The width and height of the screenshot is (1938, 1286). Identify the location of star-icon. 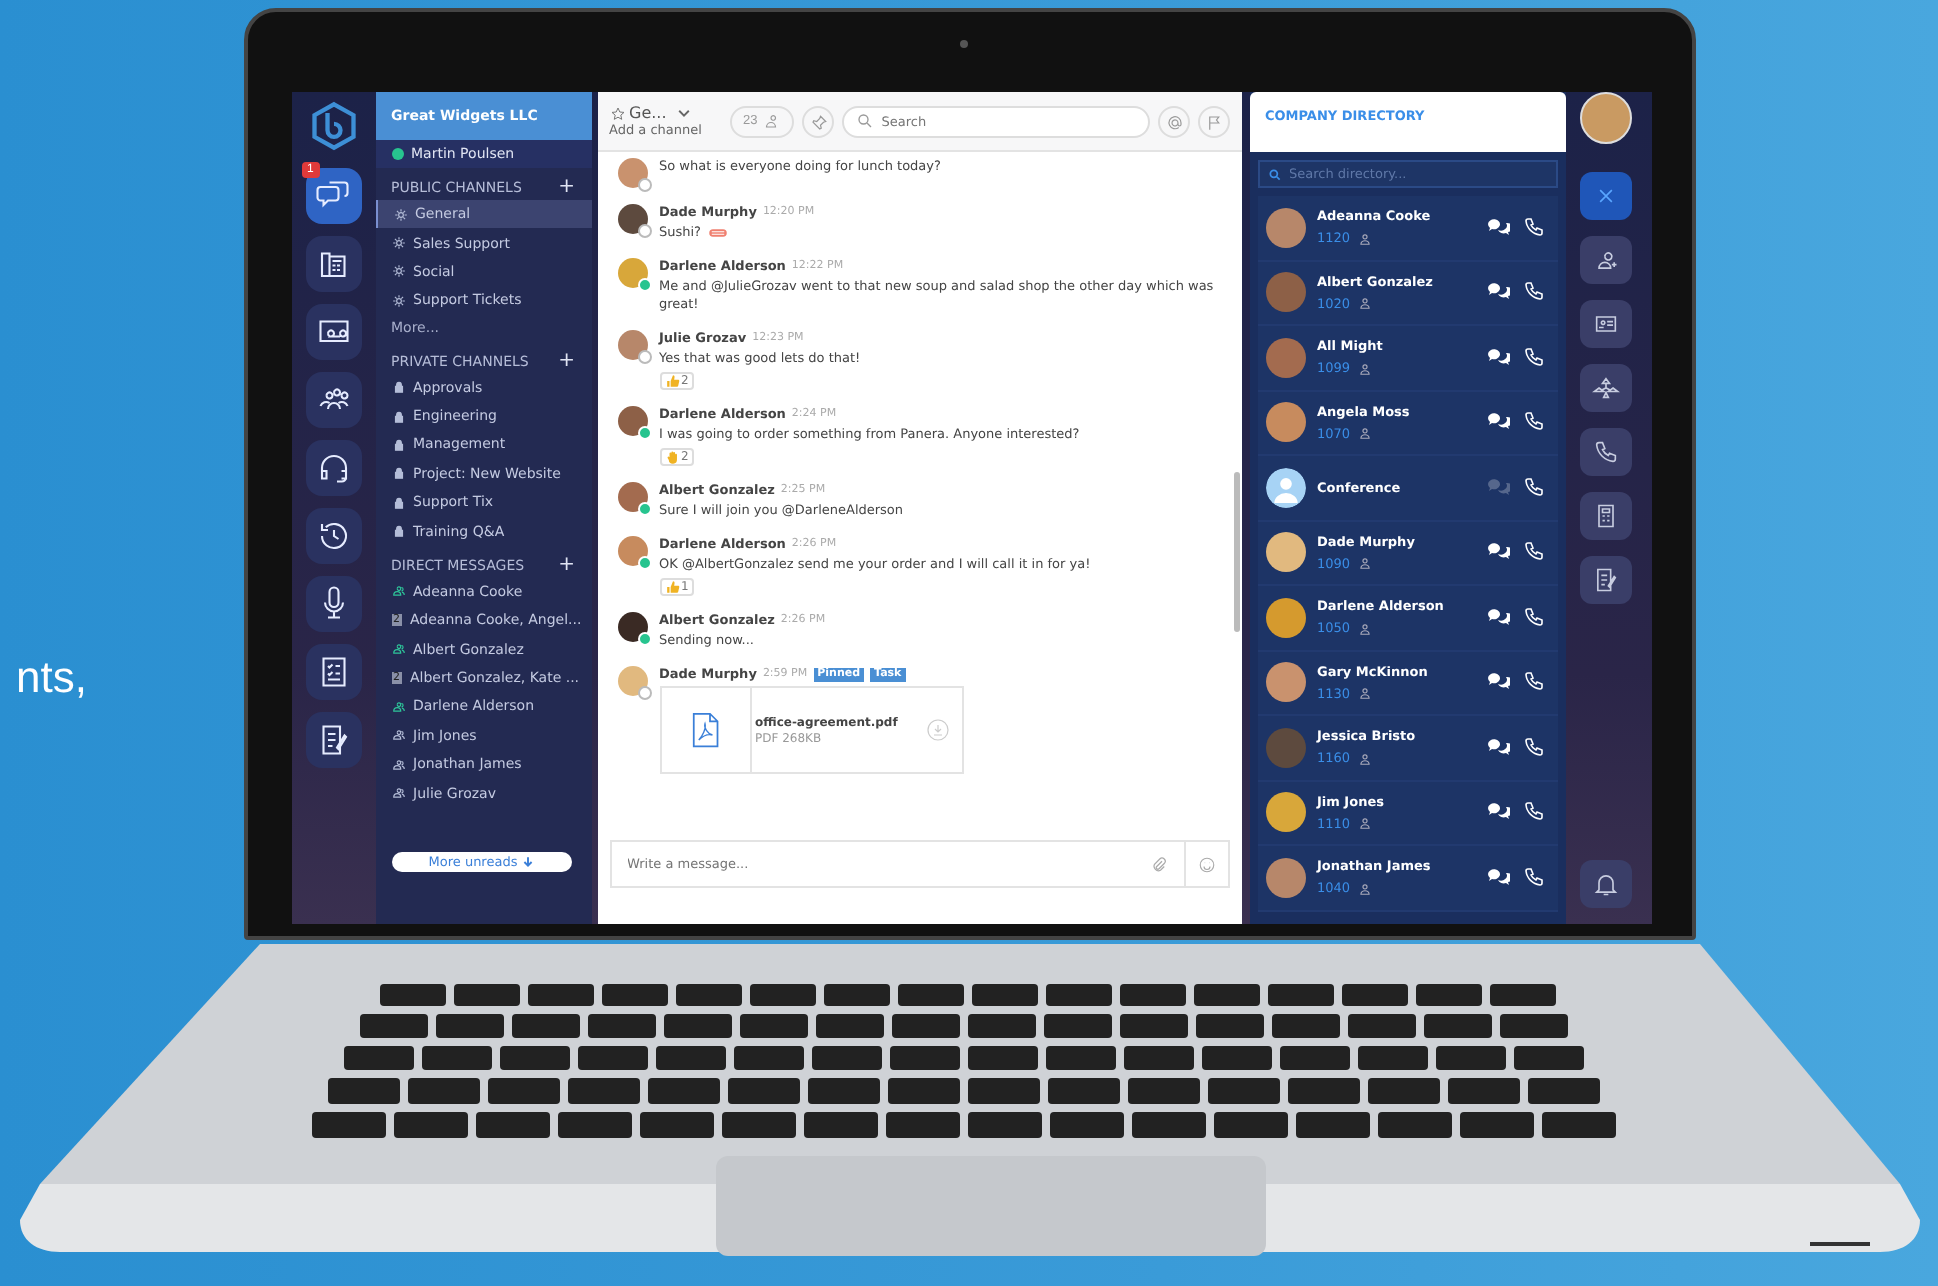
(617, 113).